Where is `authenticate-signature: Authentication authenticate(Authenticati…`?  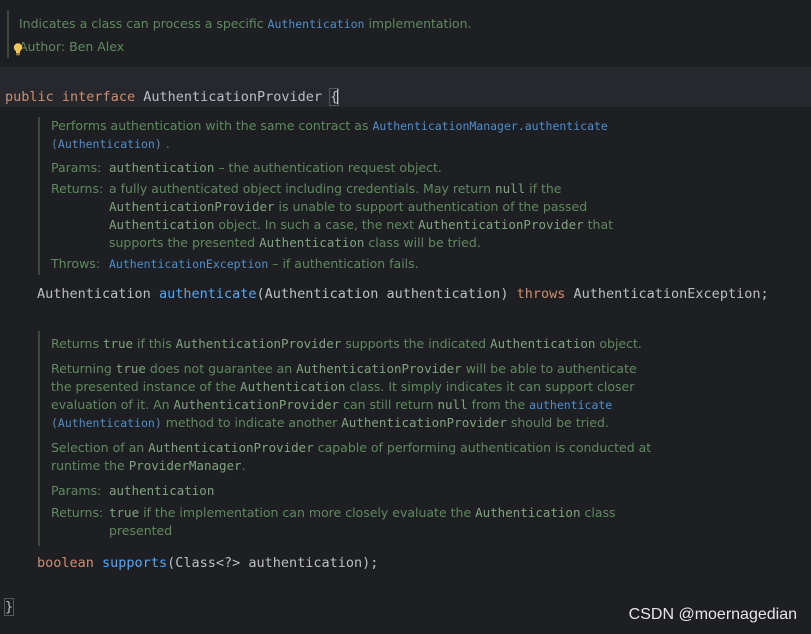
authenticate-signature: Authentication authenticate(Authenticati… is located at coordinates (405, 294).